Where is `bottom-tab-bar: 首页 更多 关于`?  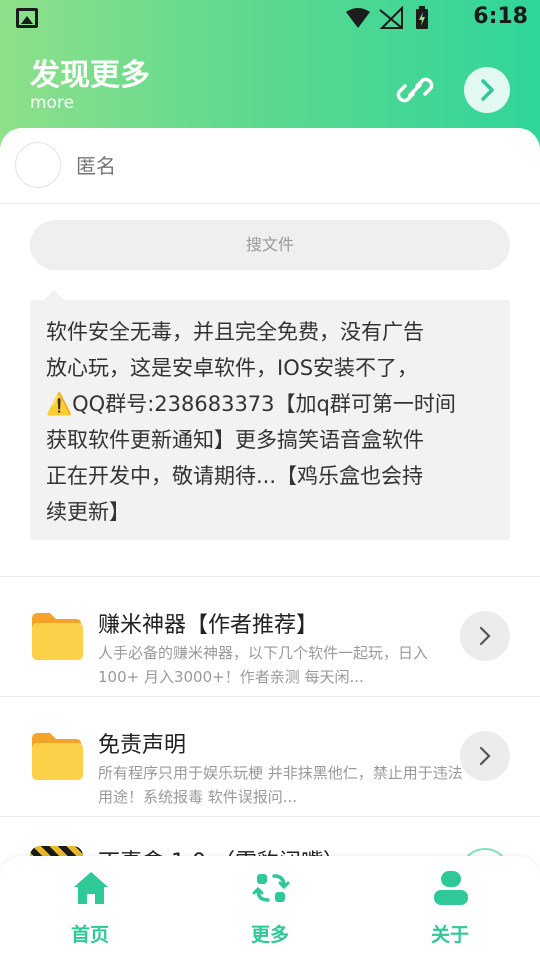
bottom-tab-bar: 首页 更多 关于 is located at coordinates (270, 908).